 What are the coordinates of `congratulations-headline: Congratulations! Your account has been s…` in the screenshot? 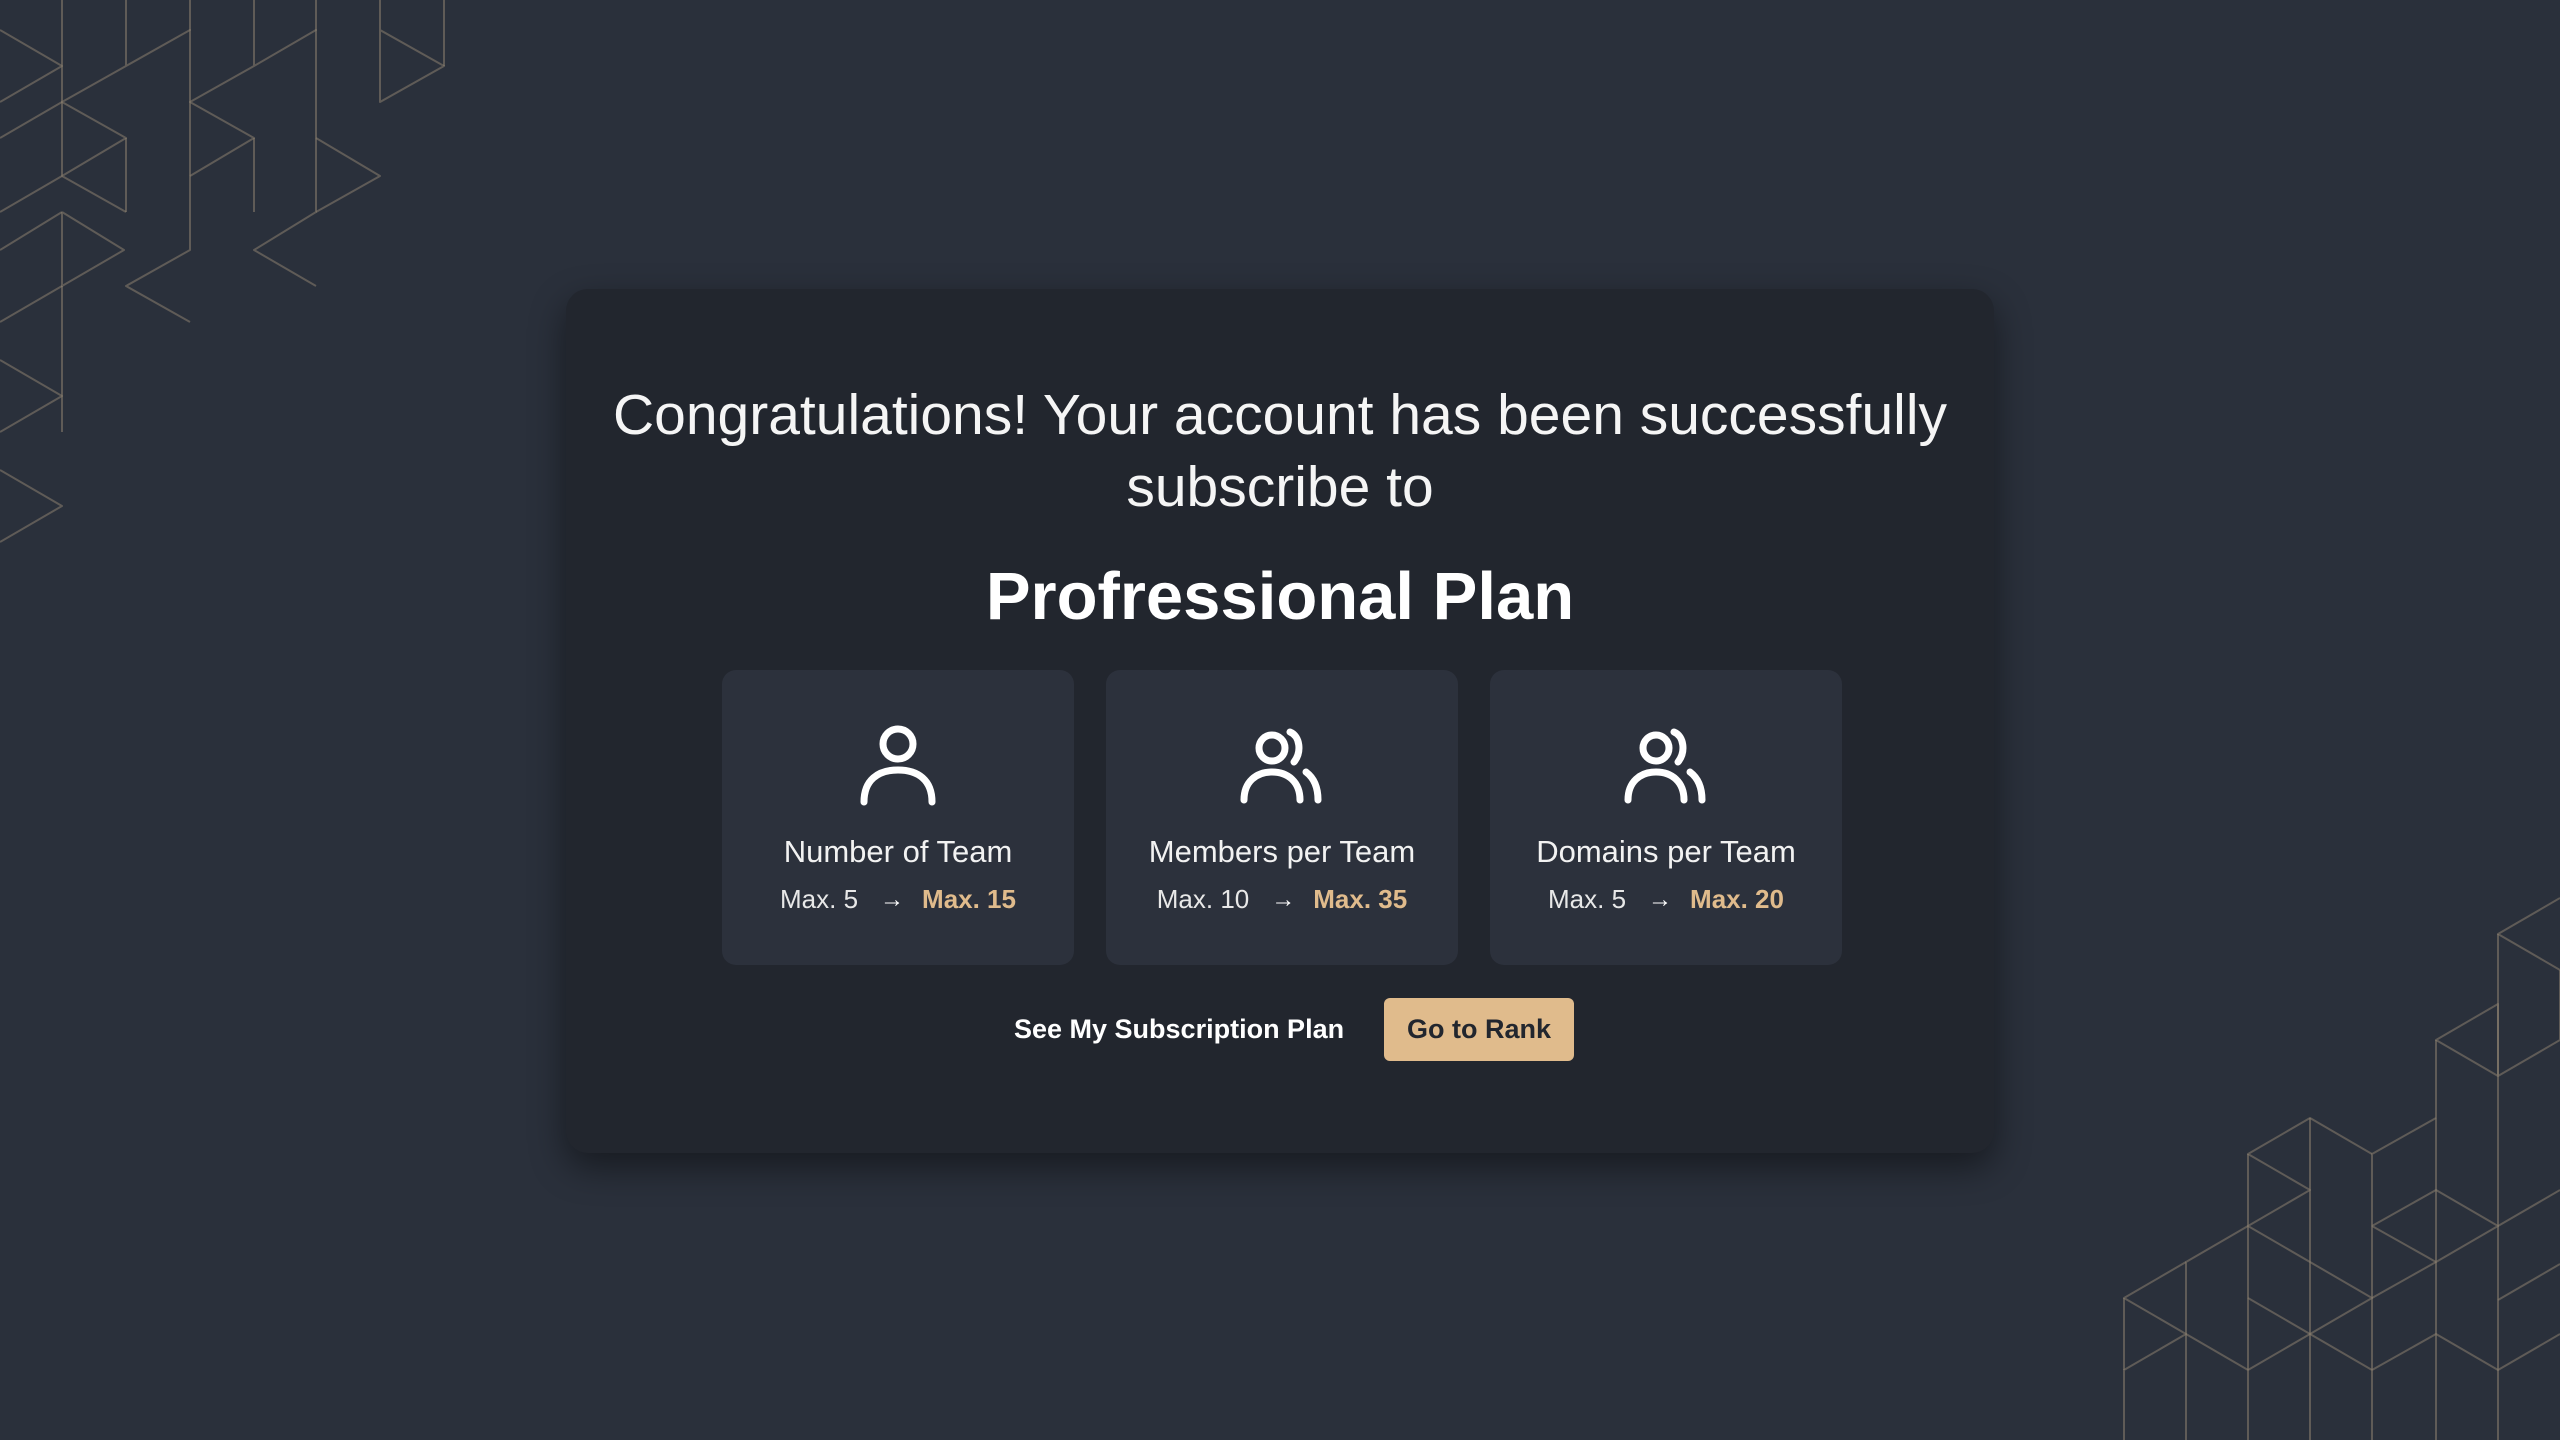 It's located at (1280, 451).